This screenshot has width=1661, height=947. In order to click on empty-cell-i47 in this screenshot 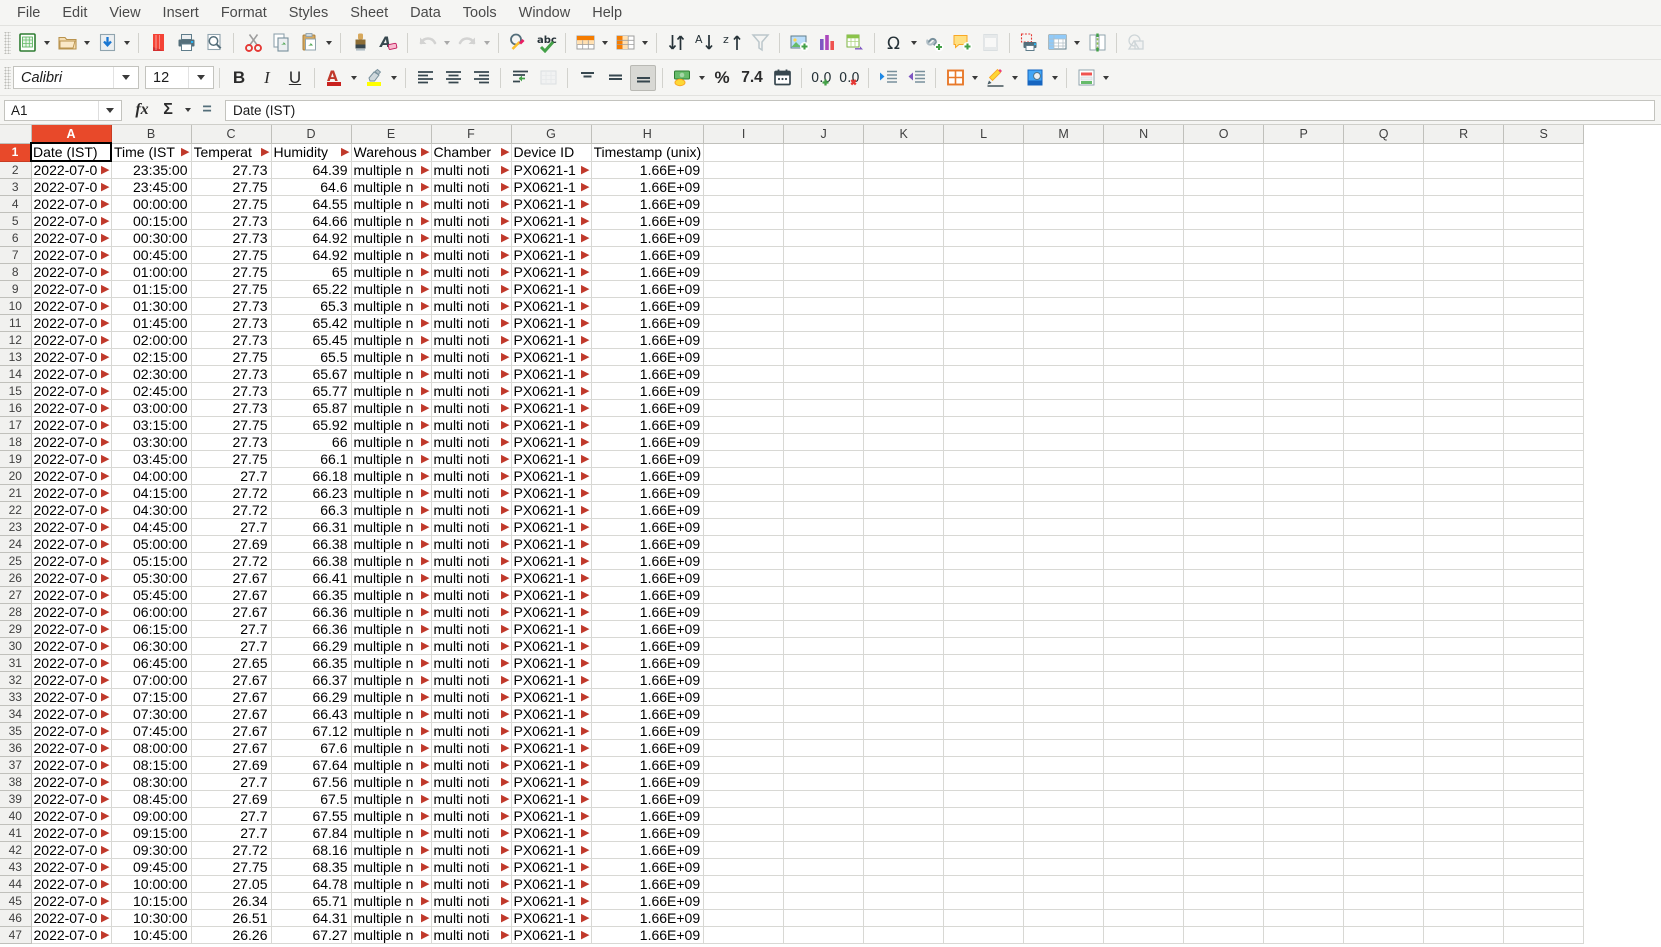, I will do `click(744, 935)`.